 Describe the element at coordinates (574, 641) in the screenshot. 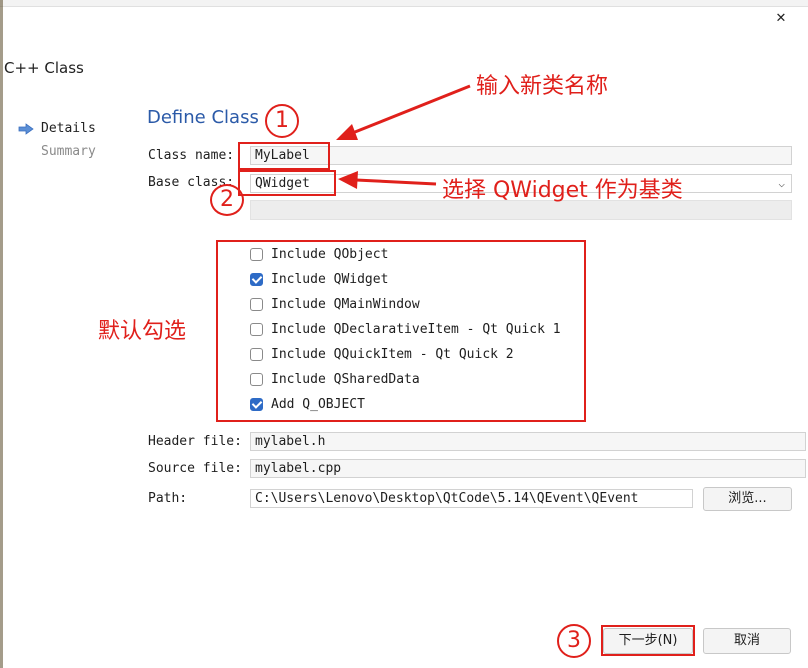

I see `step-number-3: 3` at that location.